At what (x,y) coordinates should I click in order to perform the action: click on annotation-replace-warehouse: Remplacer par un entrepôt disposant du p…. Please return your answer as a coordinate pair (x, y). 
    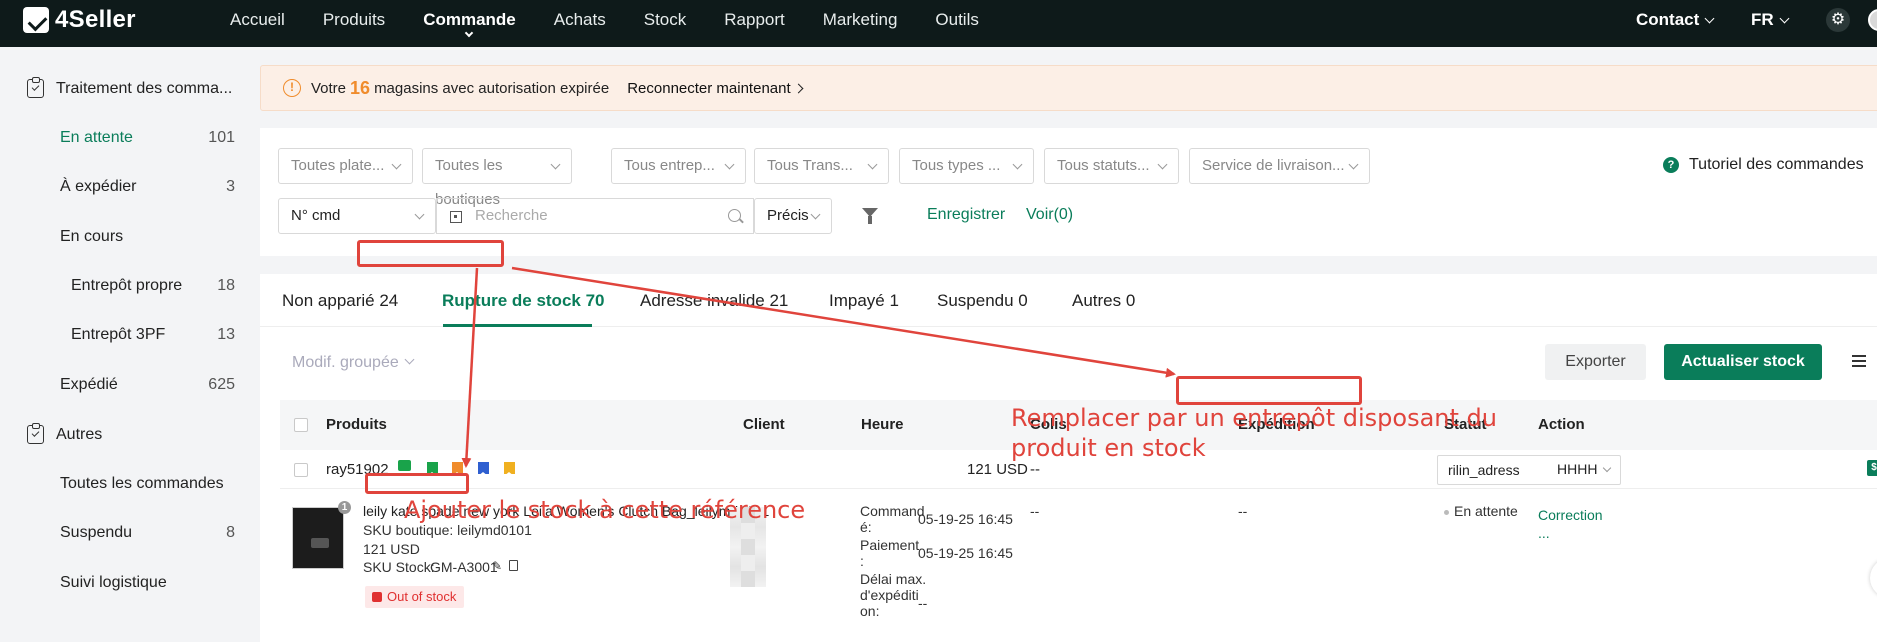
    Looking at the image, I should click on (1254, 433).